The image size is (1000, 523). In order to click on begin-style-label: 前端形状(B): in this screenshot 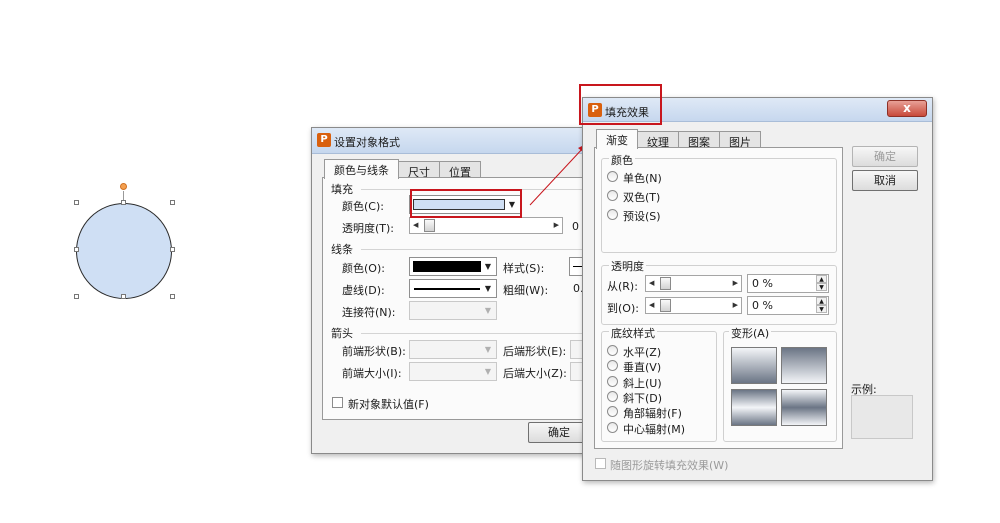, I will do `click(374, 351)`.